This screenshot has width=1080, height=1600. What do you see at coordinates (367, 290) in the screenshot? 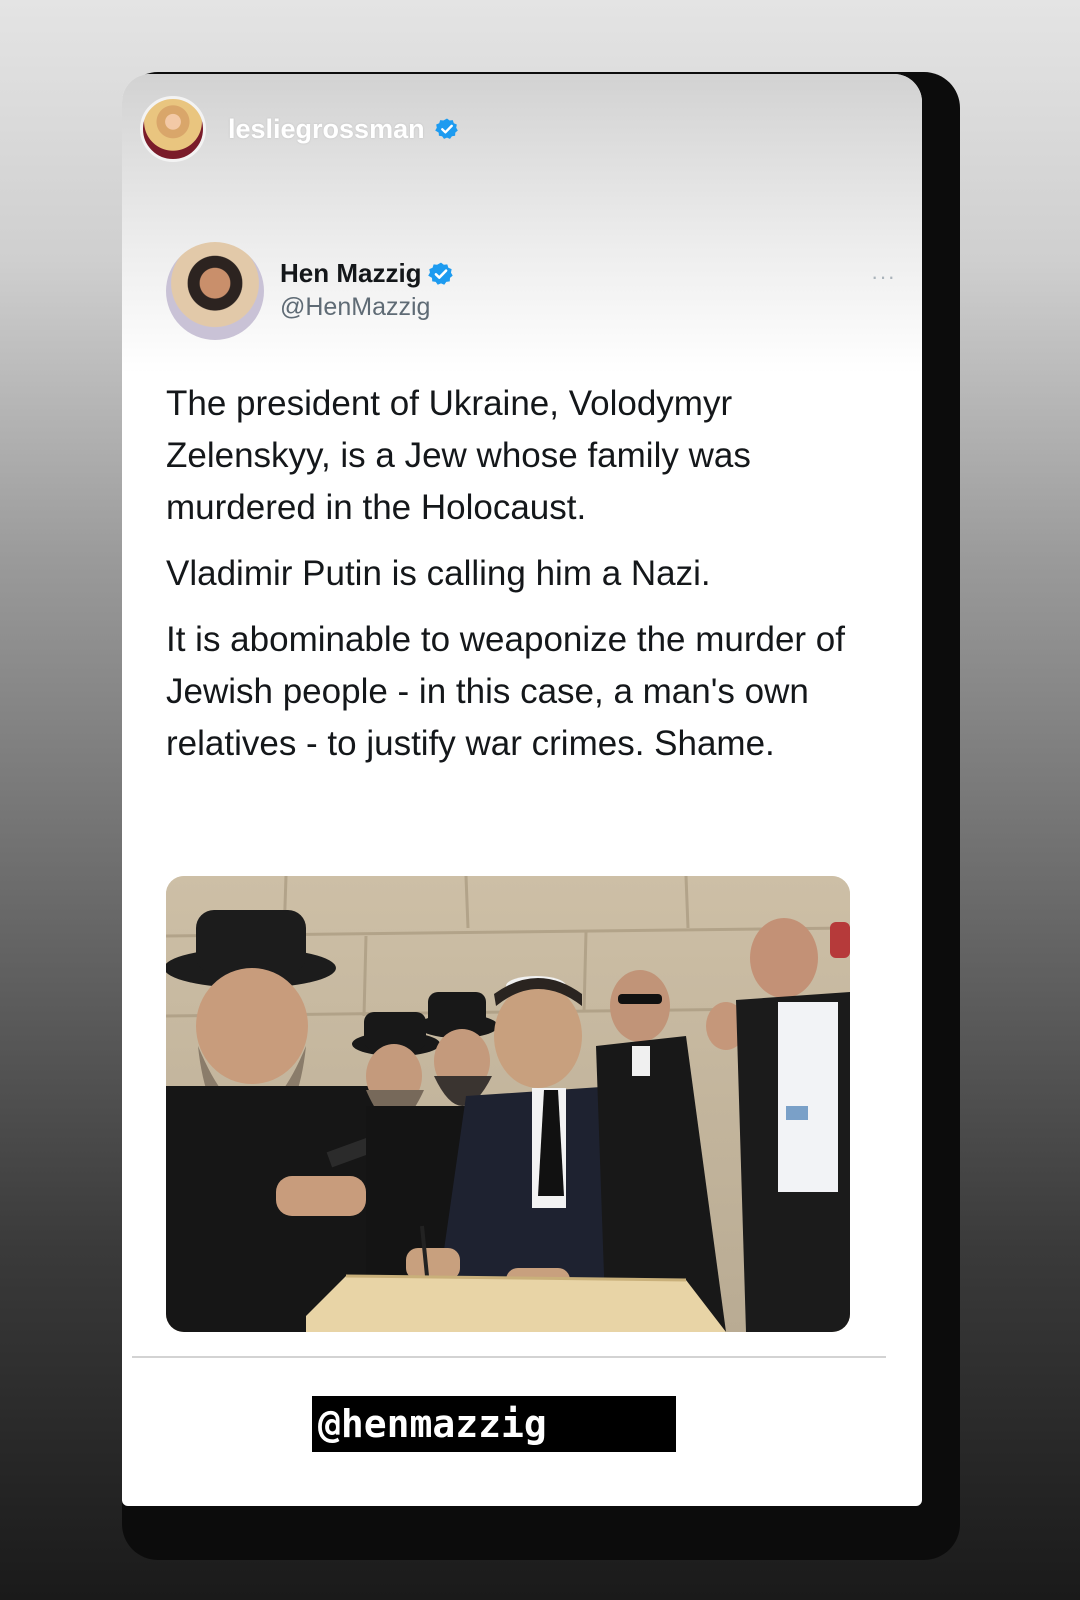
I see `author-info: Hen Mazzig @HenMazzig` at bounding box center [367, 290].